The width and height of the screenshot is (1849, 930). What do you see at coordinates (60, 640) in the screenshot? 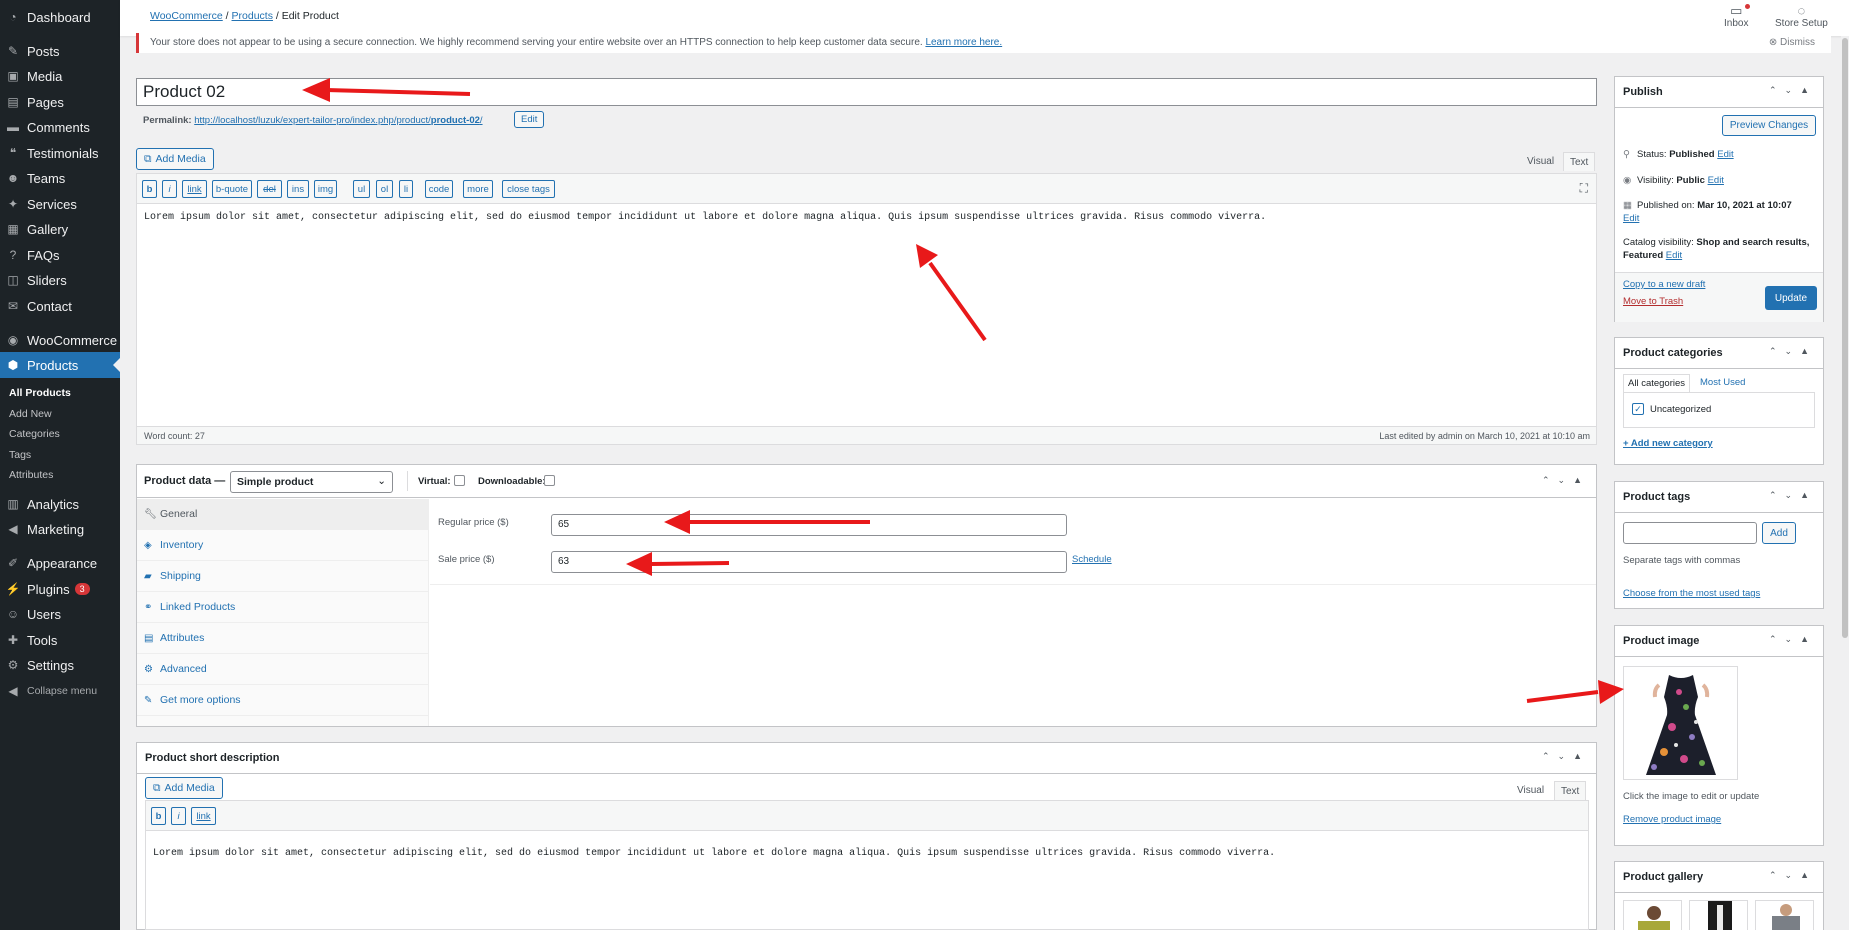
I see `menu-tools: ✚ Tools` at bounding box center [60, 640].